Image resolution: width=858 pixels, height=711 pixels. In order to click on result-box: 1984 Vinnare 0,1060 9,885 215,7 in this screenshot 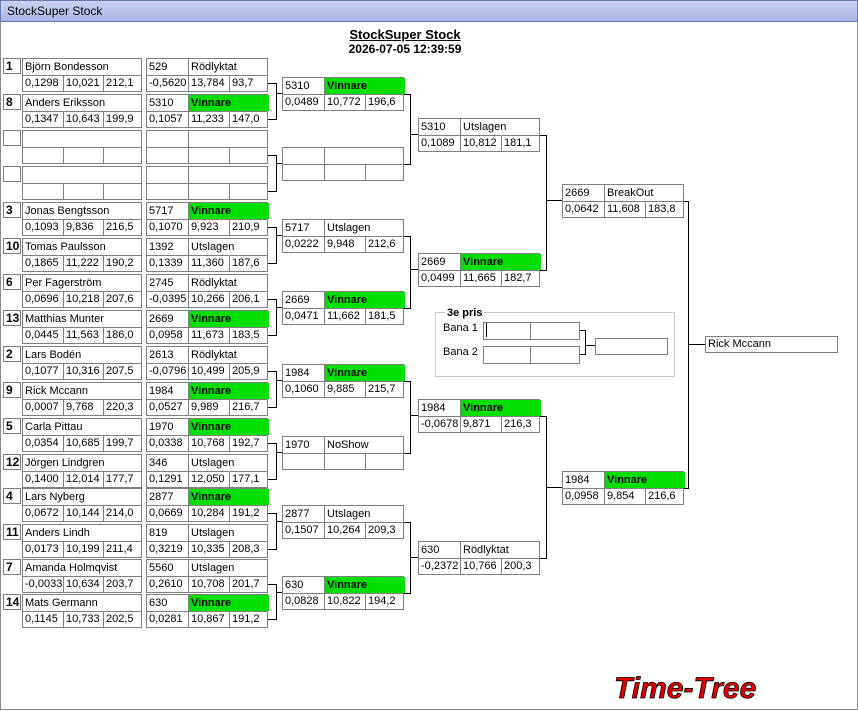, I will do `click(343, 381)`.